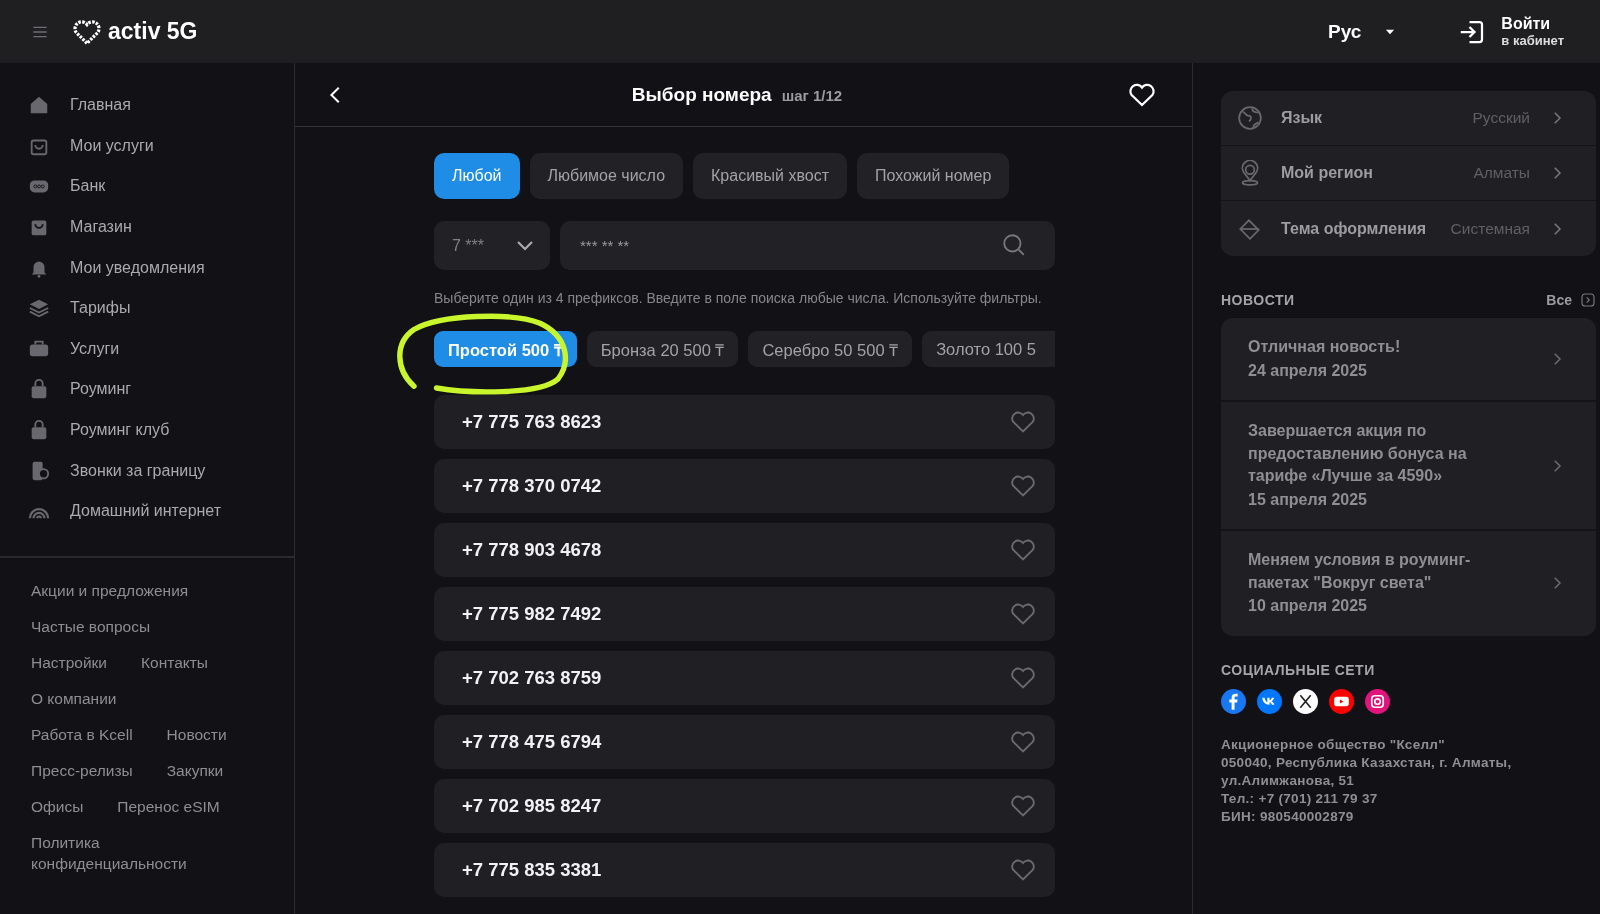 This screenshot has width=1600, height=914. I want to click on globe-icon, so click(1250, 118).